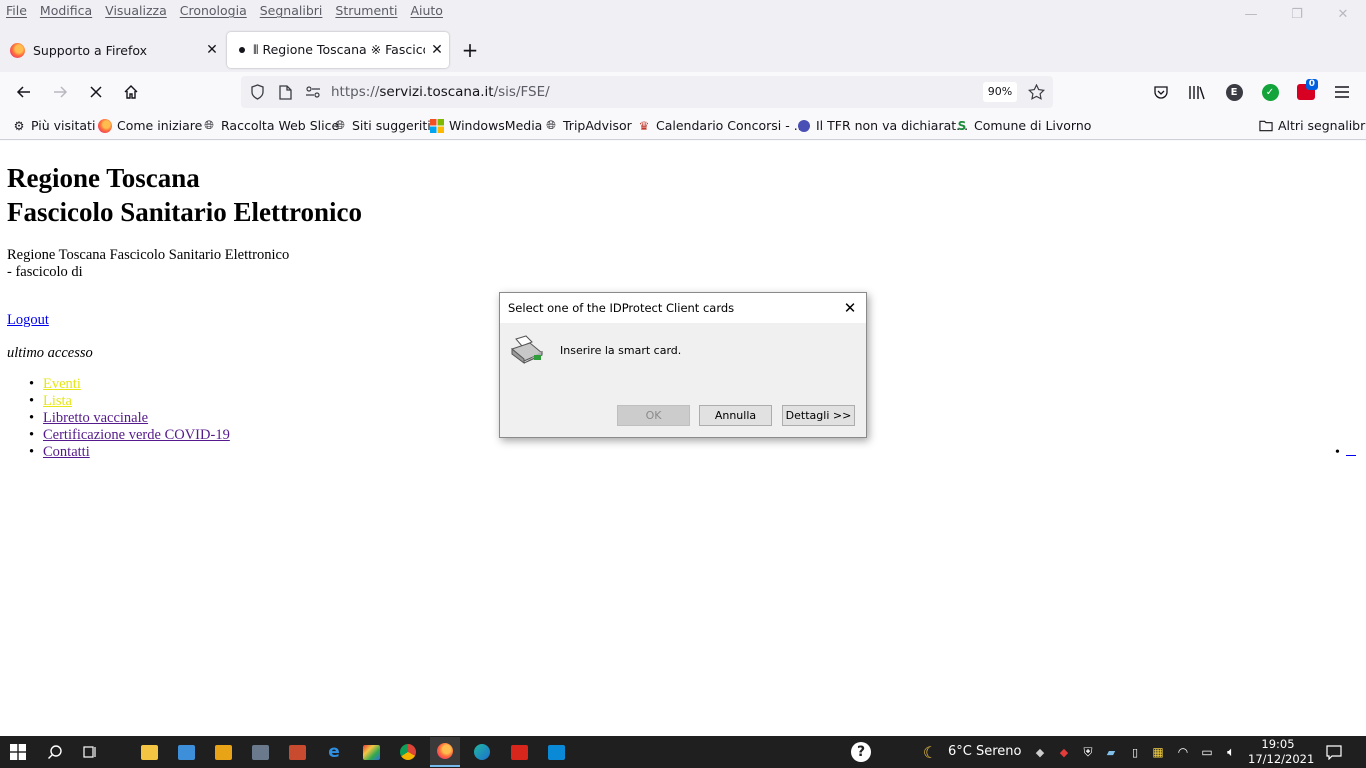  Describe the element at coordinates (1342, 92) in the screenshot. I see `app-menu-button` at that location.